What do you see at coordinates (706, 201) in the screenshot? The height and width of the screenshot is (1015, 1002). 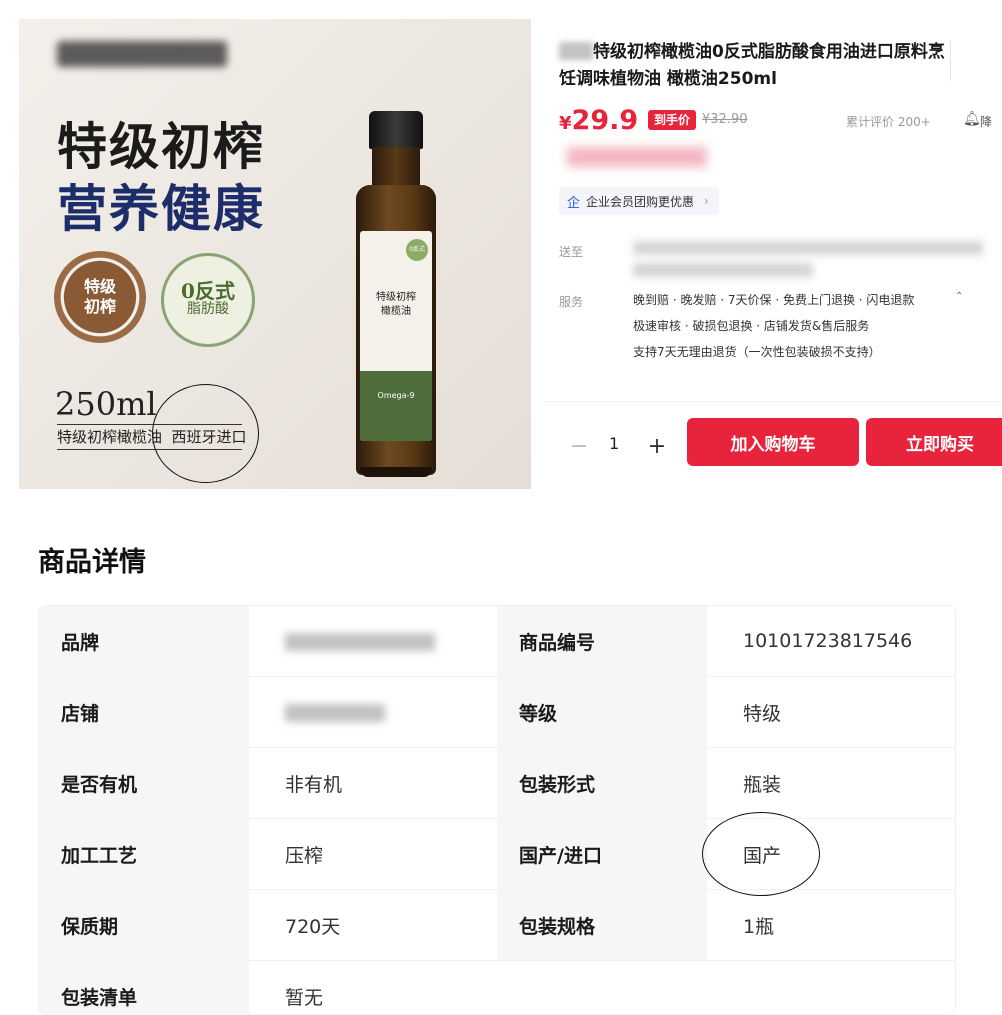 I see `chevron-right-icon: ›` at bounding box center [706, 201].